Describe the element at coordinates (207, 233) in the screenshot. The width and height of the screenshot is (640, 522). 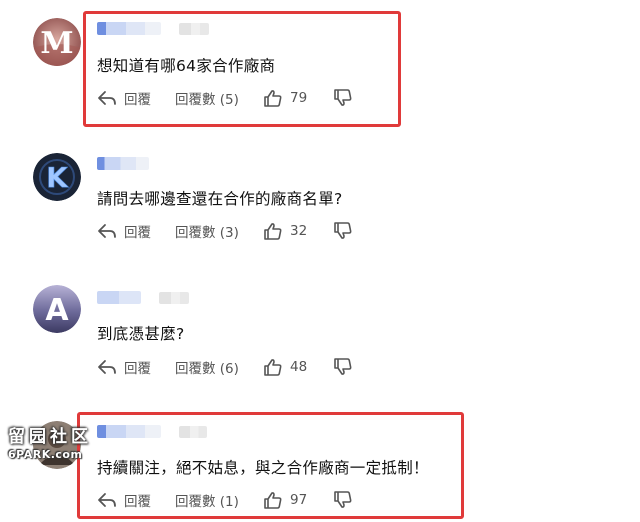
I see `replies-count-label: 回覆數 (3)` at that location.